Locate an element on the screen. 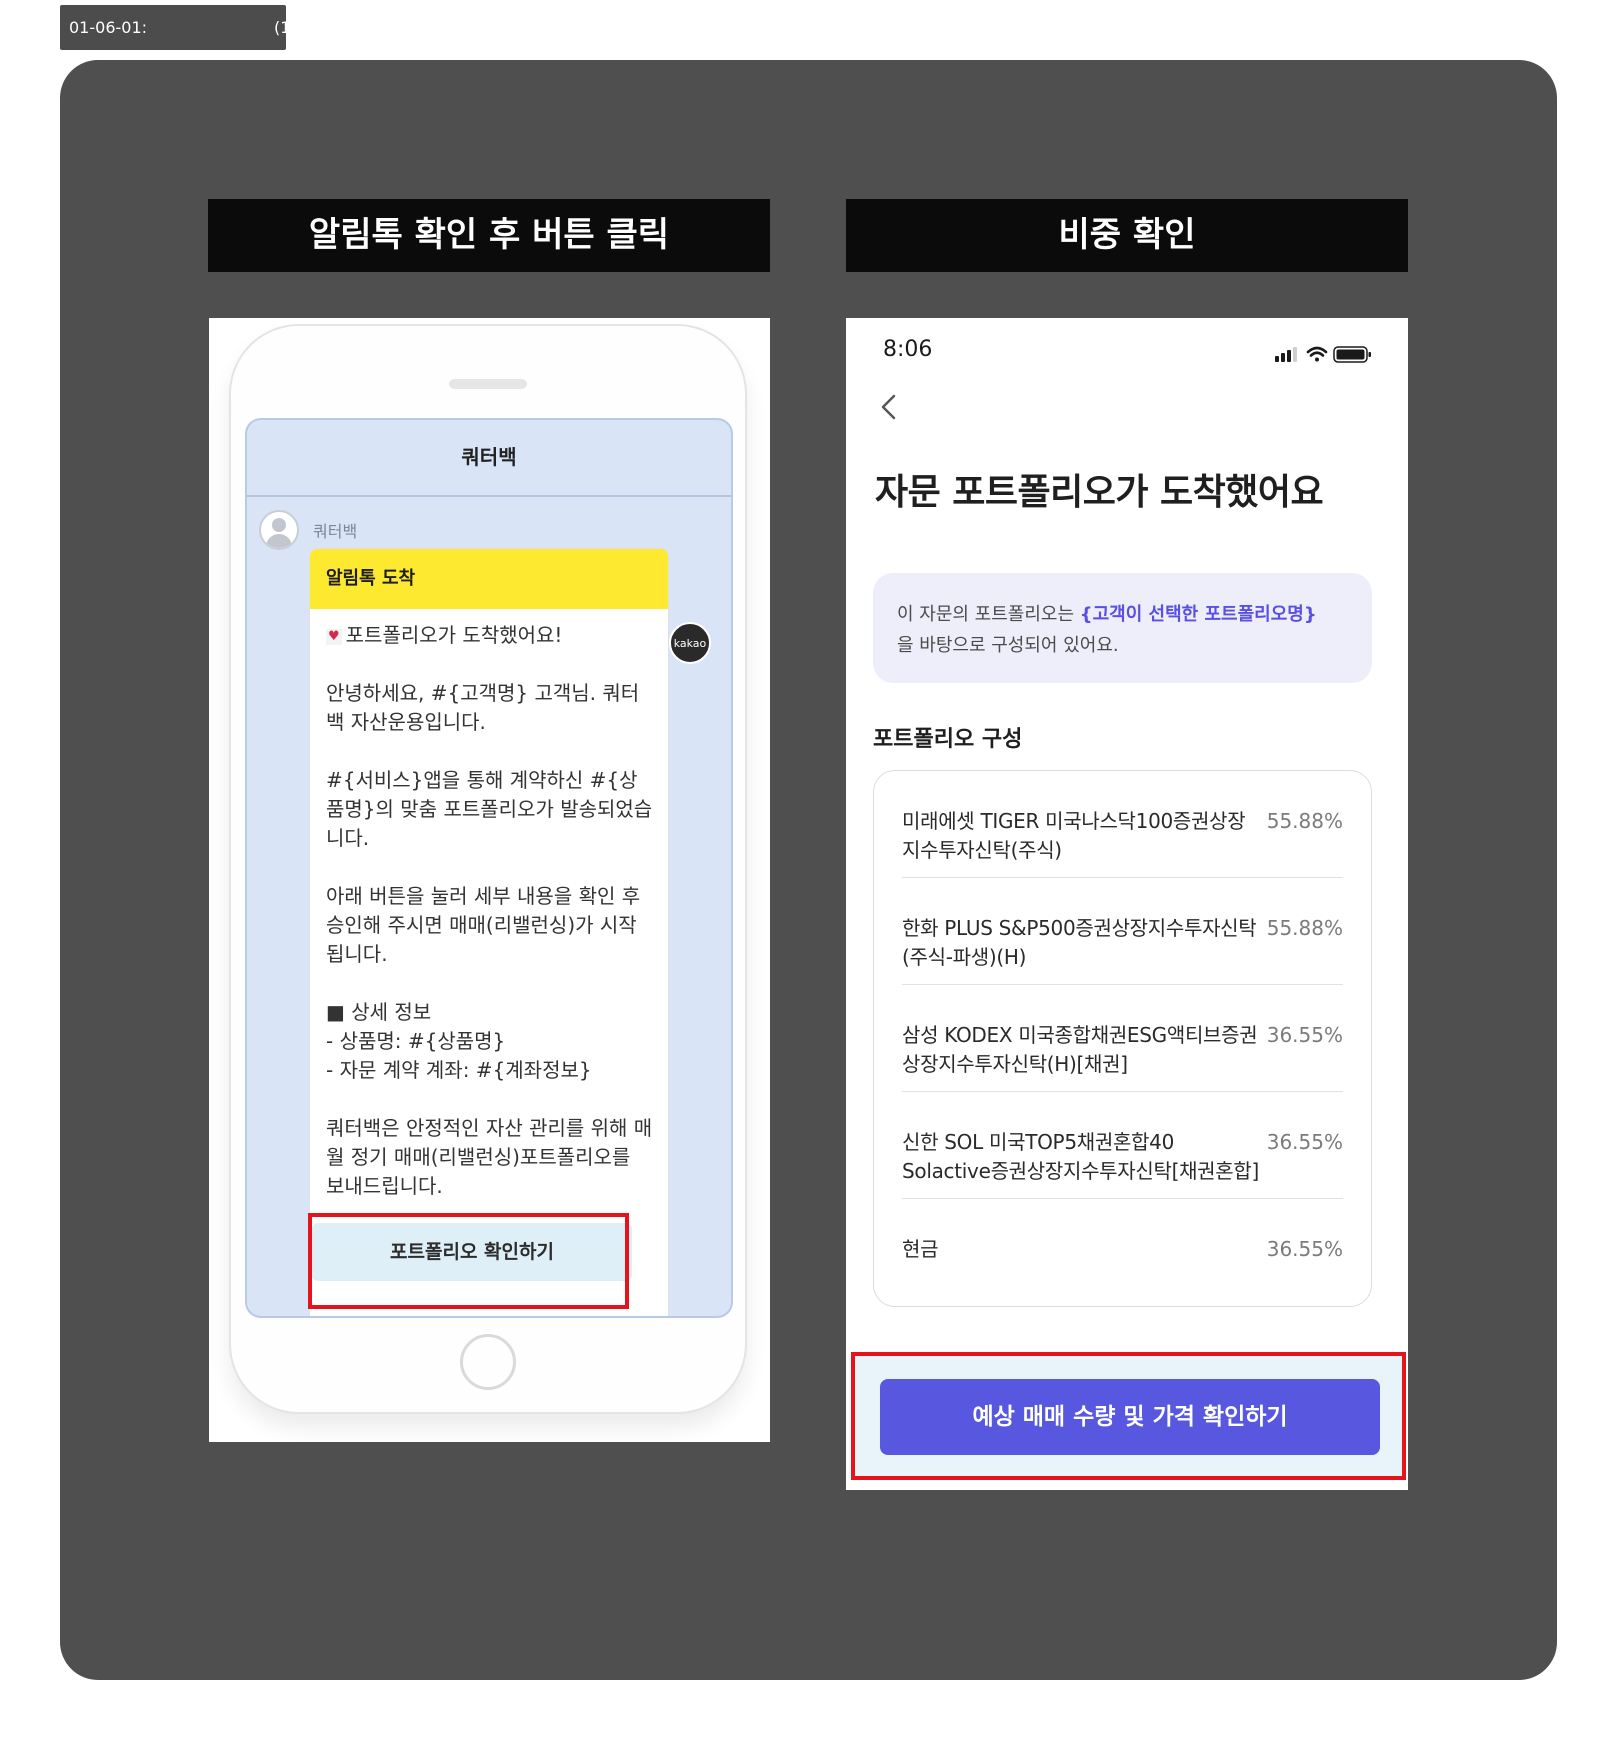  kakao-logo-icon: kakao is located at coordinates (690, 643).